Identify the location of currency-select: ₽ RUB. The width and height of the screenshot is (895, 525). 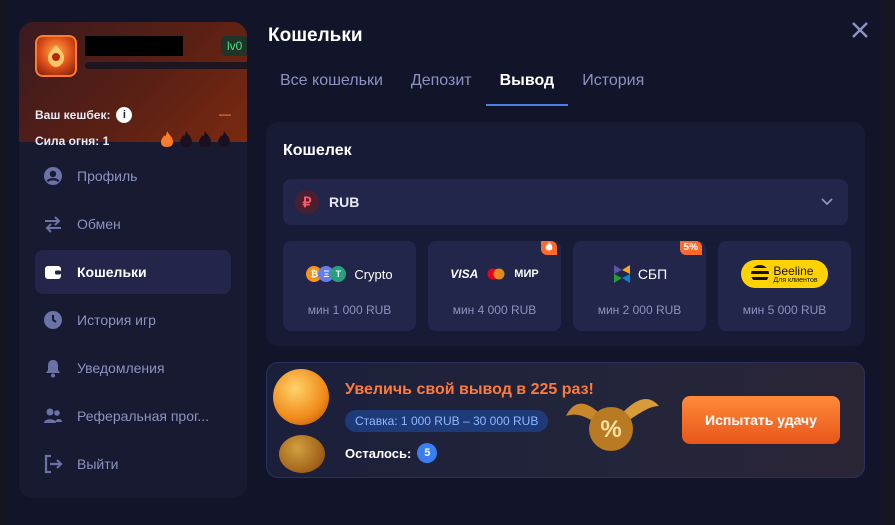
(565, 202).